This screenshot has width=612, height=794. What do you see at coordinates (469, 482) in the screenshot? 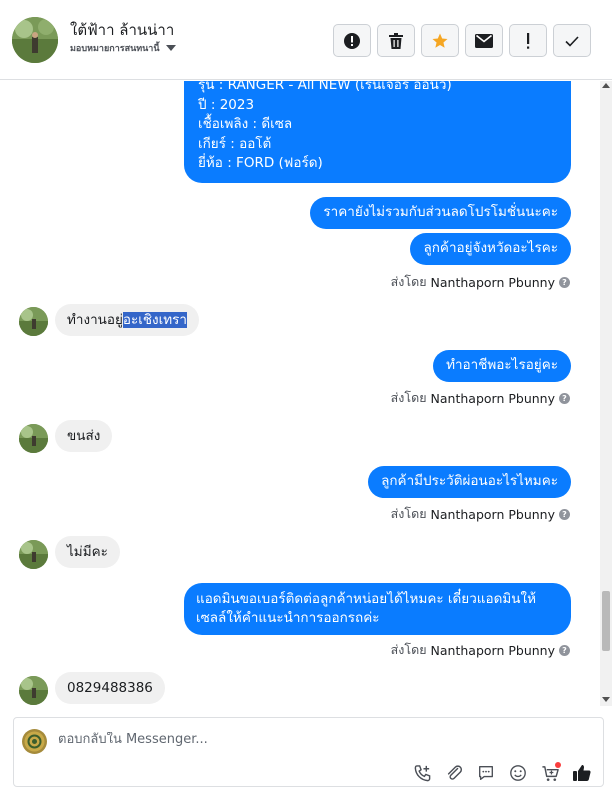
I see `message-bubble-out: ลูกค้ามีประวัติผ่อนอะไรไหมคะ` at bounding box center [469, 482].